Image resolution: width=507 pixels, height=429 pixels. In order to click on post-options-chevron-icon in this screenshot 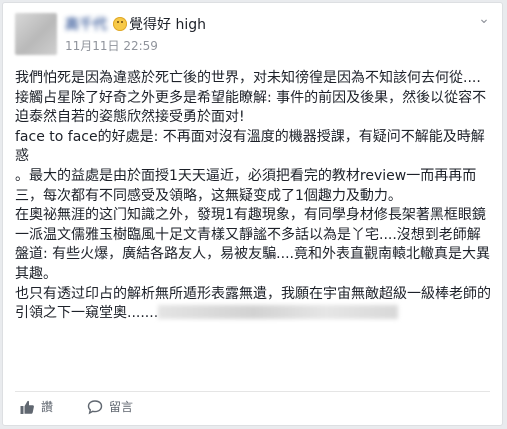, I will do `click(484, 19)`.